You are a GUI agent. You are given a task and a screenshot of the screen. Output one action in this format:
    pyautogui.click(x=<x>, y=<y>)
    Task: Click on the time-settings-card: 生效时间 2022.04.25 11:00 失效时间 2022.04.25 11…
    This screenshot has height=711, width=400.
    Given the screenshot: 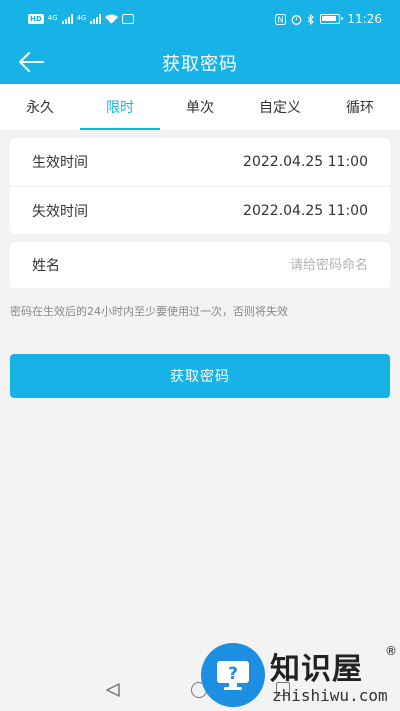 What is the action you would take?
    pyautogui.click(x=200, y=186)
    